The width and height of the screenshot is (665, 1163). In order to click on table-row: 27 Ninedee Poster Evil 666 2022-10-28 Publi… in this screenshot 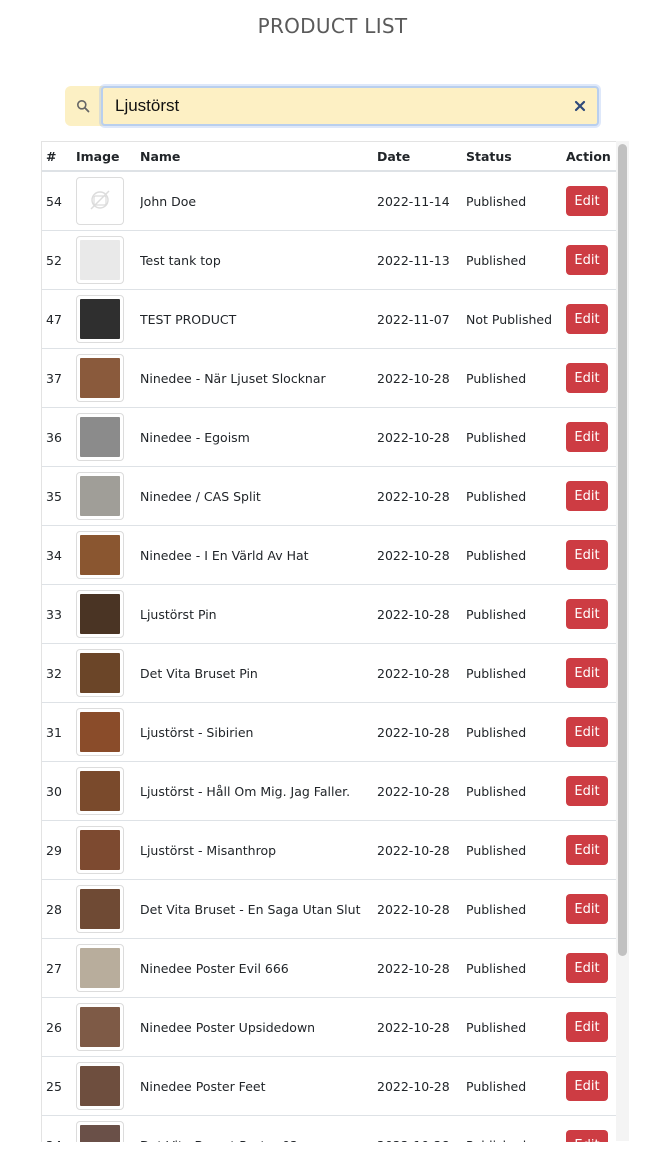, I will do `click(329, 968)`.